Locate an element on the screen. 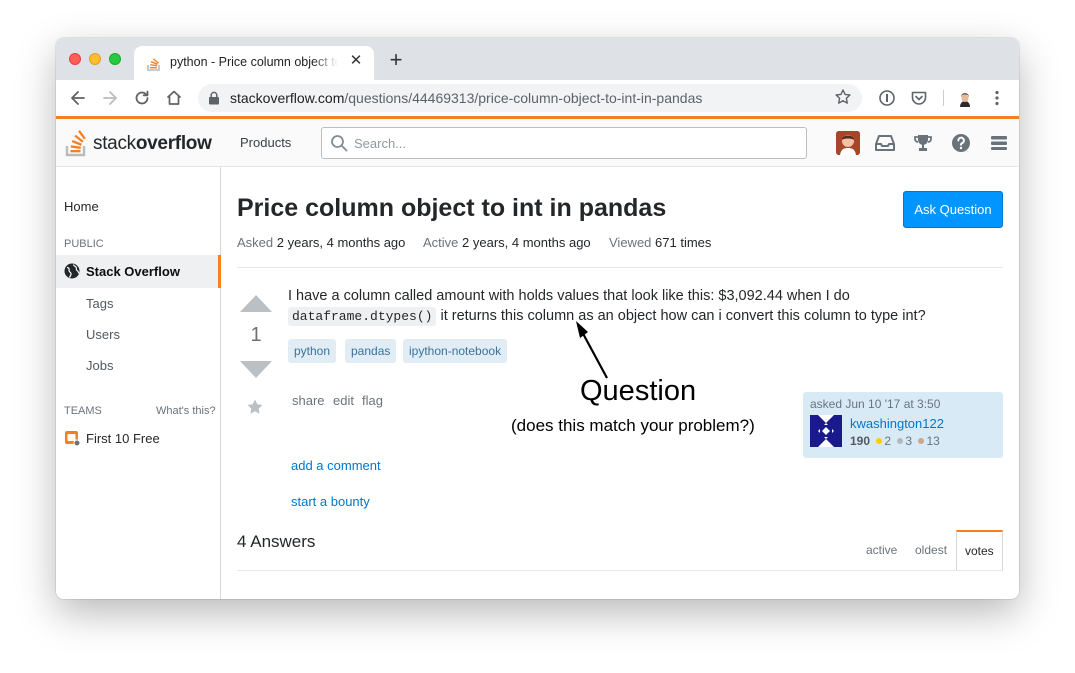 The image size is (1075, 673). active-meta: Active 2 years, 4 months ago is located at coordinates (507, 242).